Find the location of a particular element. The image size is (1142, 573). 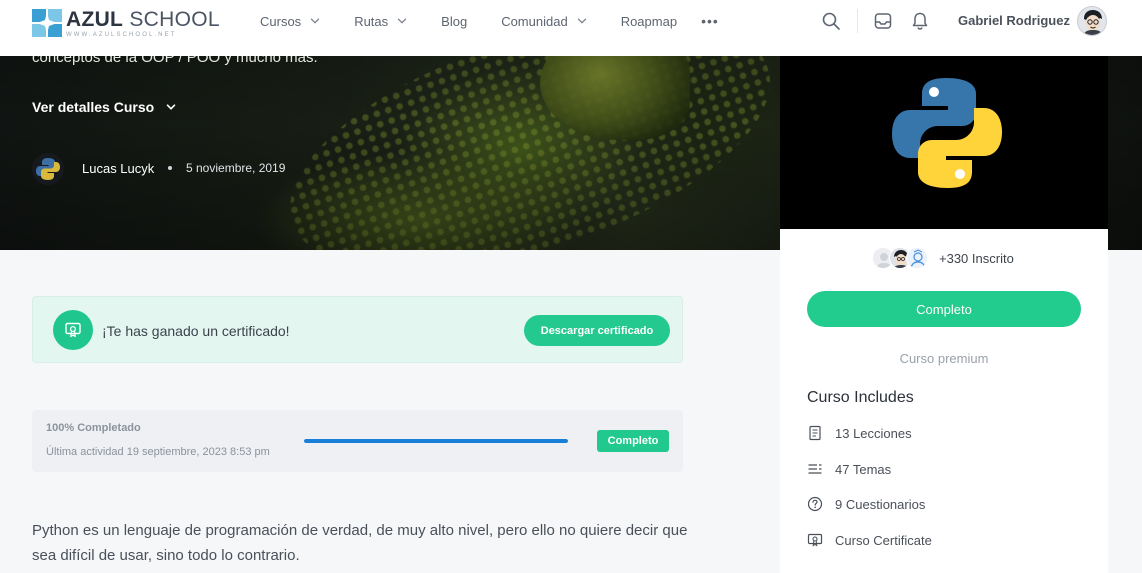

progress-bar is located at coordinates (436, 441).